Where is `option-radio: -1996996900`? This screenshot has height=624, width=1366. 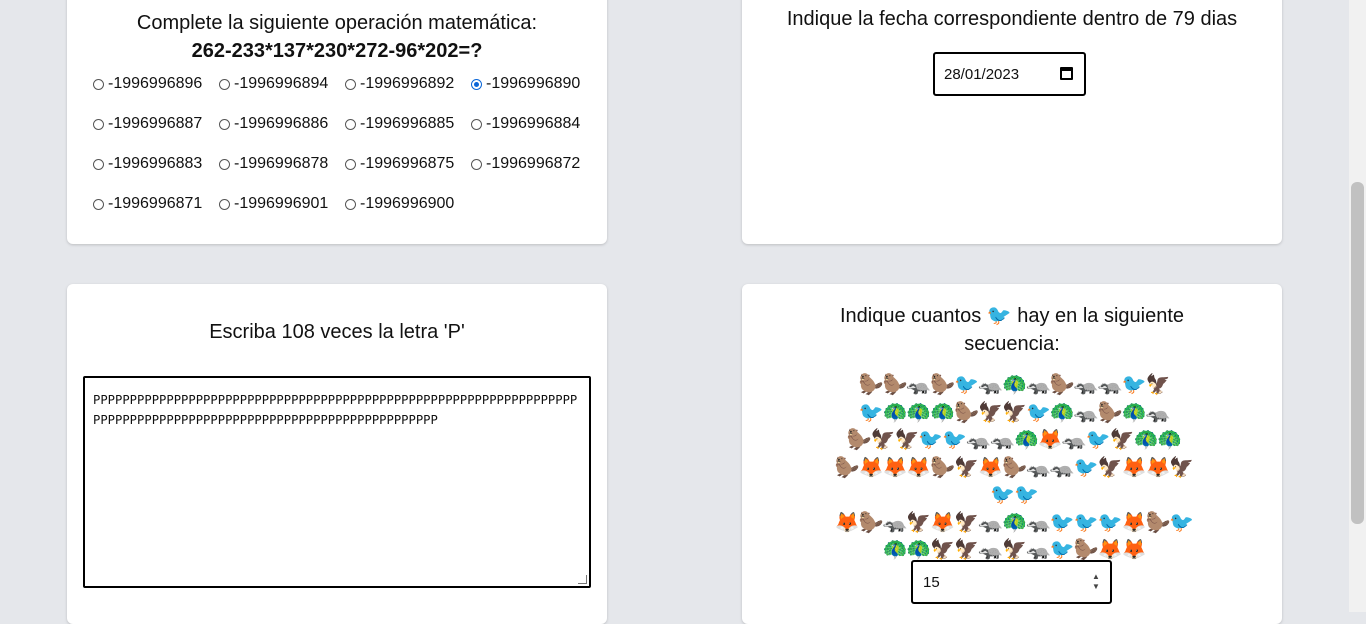 option-radio: -1996996900 is located at coordinates (399, 204).